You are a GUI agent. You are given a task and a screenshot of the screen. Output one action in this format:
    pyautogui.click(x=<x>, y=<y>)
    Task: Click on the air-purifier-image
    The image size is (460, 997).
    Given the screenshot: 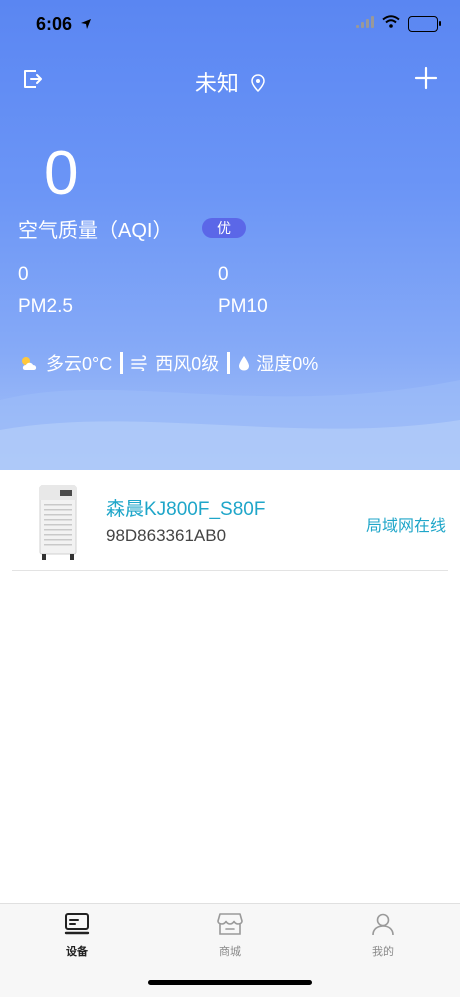 What is the action you would take?
    pyautogui.click(x=58, y=522)
    